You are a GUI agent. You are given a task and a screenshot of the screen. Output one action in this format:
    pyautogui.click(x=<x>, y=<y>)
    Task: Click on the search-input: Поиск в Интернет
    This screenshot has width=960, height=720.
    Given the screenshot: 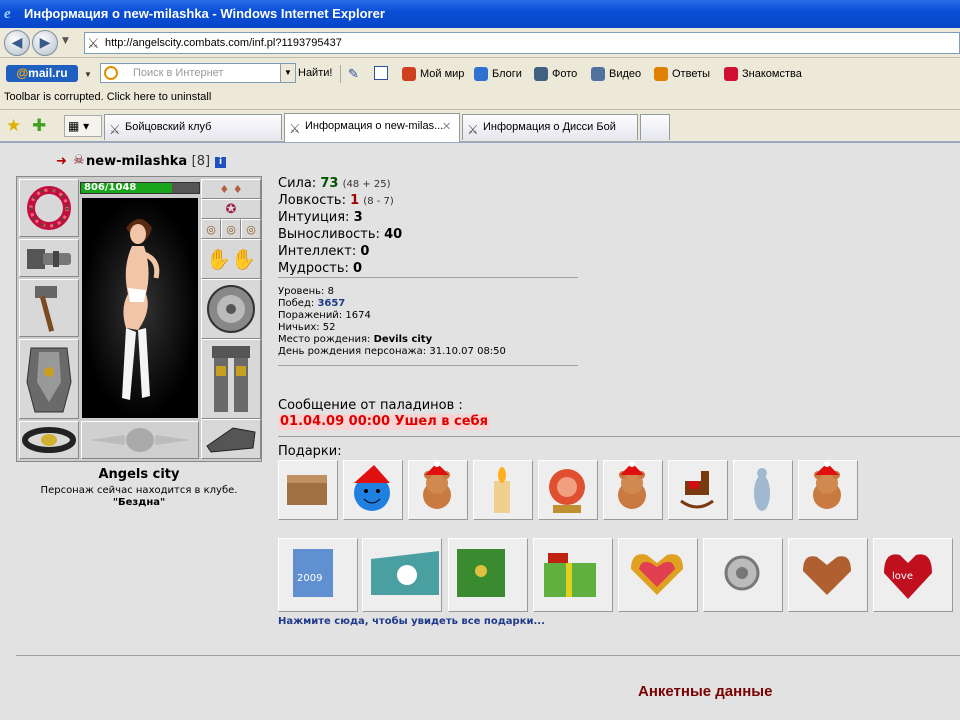 What is the action you would take?
    pyautogui.click(x=198, y=73)
    